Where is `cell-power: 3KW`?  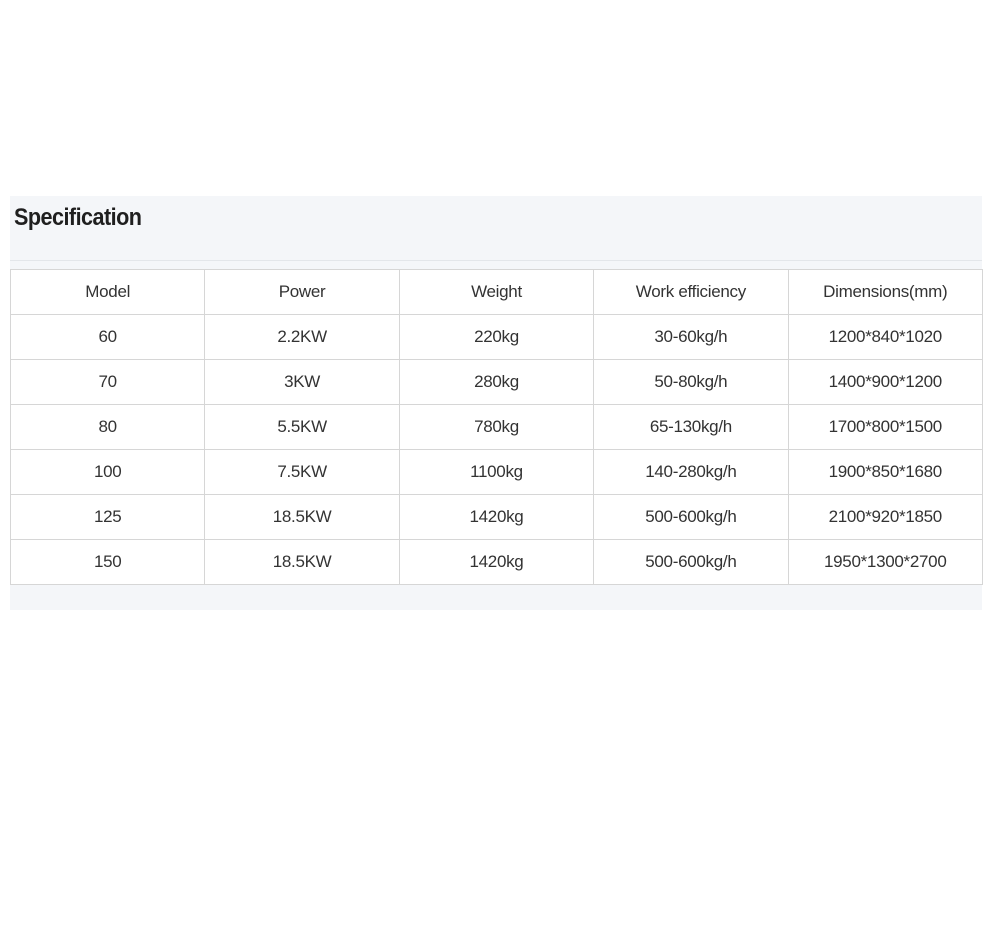 cell-power: 3KW is located at coordinates (302, 382).